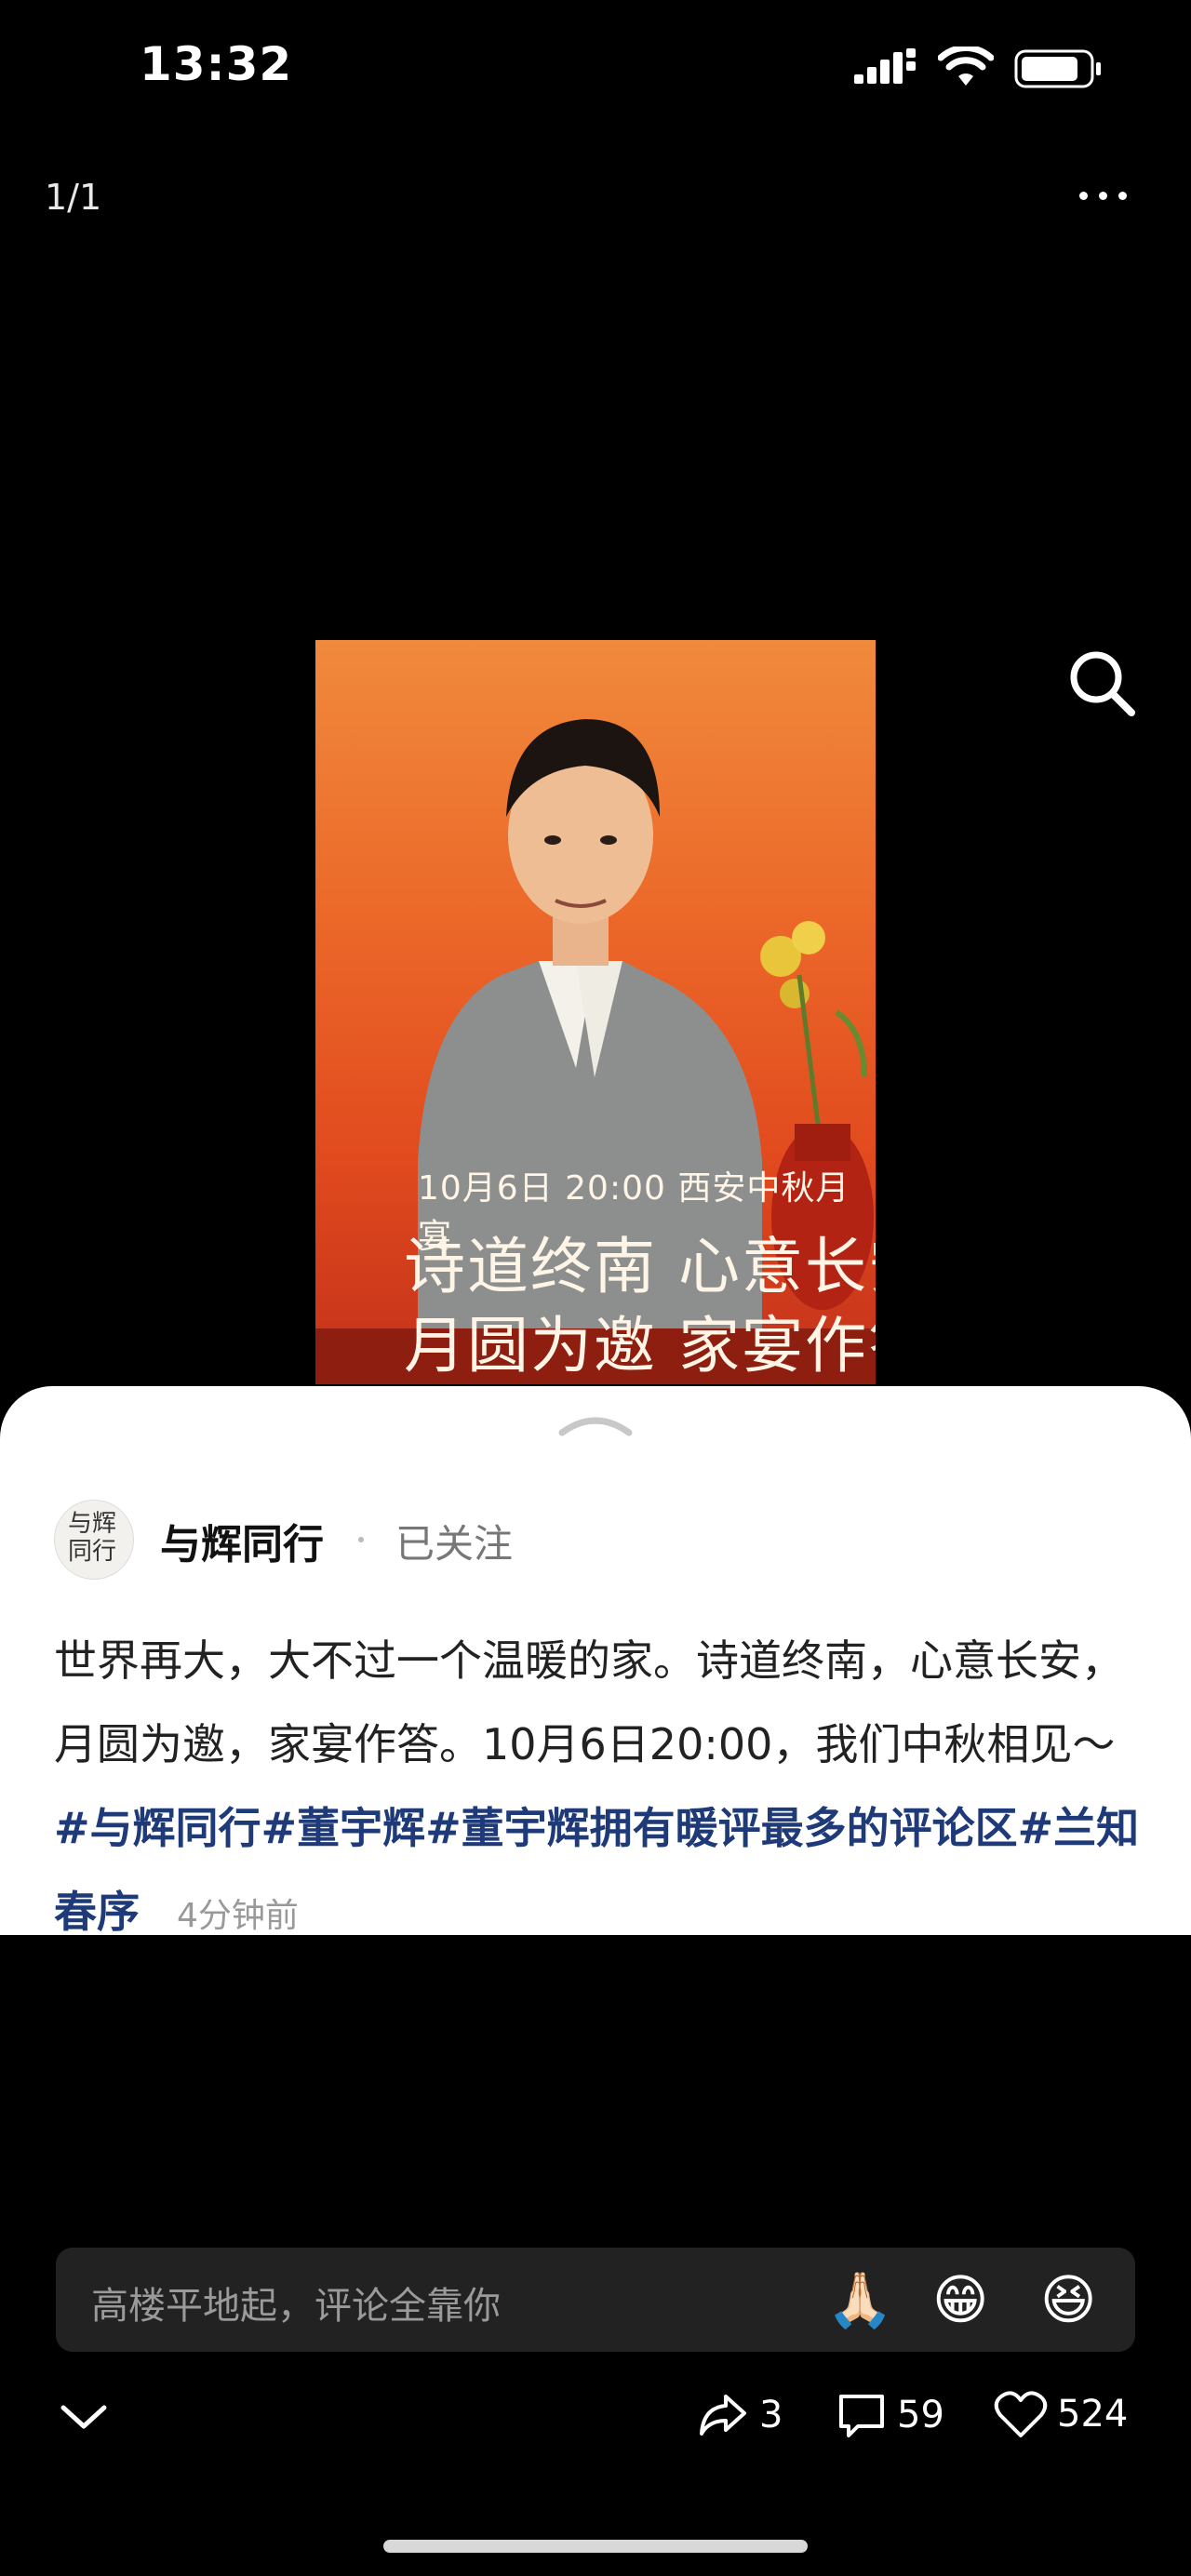 This screenshot has width=1191, height=2576. I want to click on battery-icon, so click(1059, 70).